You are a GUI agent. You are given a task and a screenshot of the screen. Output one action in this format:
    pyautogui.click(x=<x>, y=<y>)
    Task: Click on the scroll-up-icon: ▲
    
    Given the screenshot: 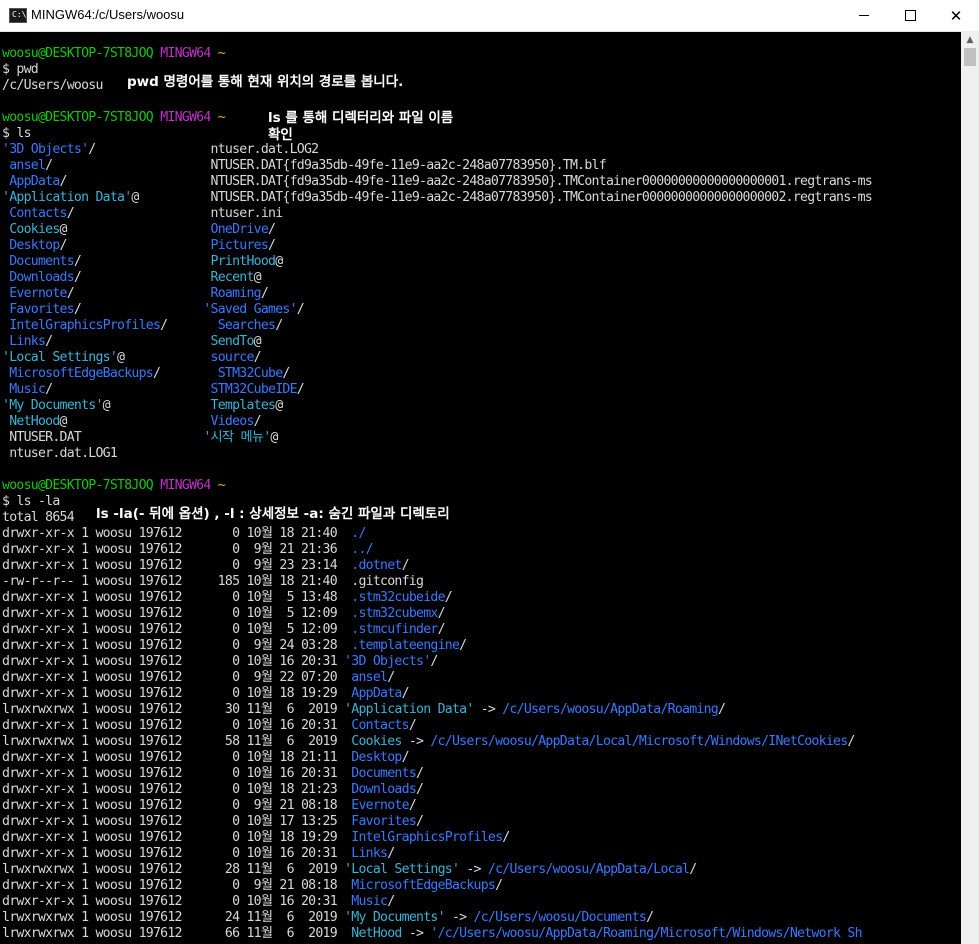 What is the action you would take?
    pyautogui.click(x=970, y=39)
    